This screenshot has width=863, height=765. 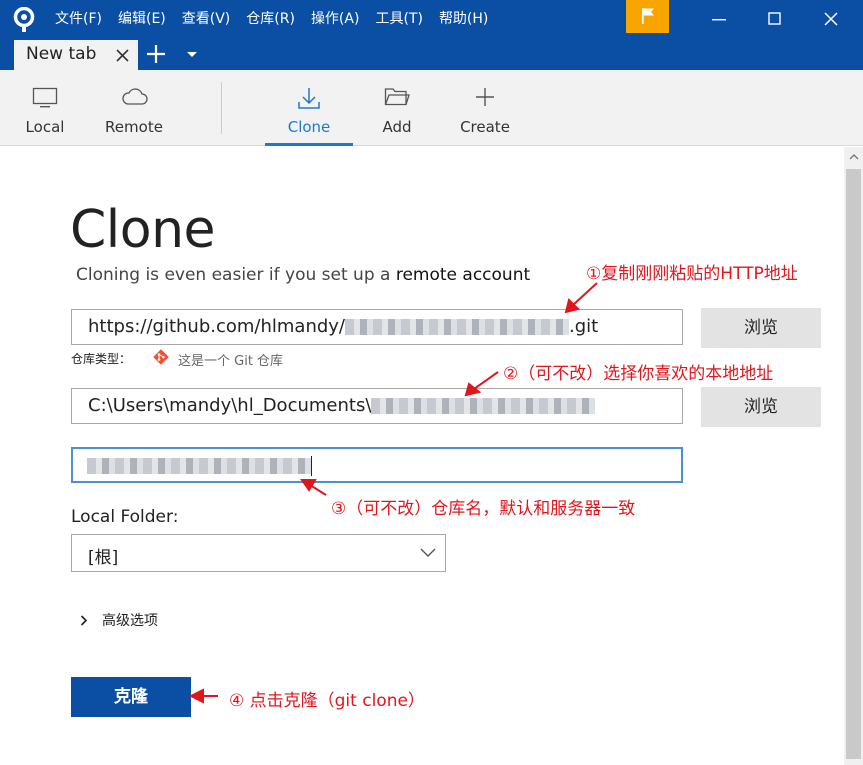 What do you see at coordinates (24, 19) in the screenshot?
I see `sourcetree-logo-icon` at bounding box center [24, 19].